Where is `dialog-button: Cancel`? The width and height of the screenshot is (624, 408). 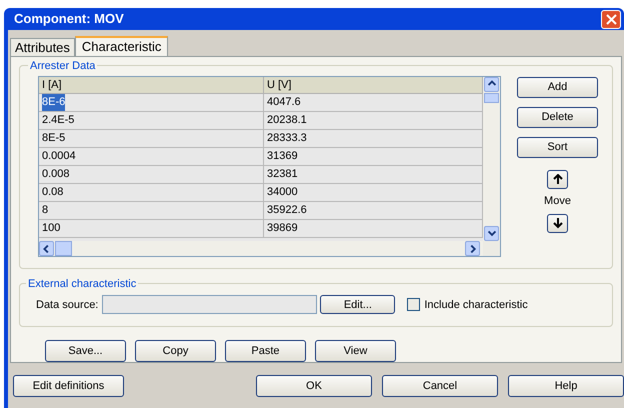 dialog-button: Cancel is located at coordinates (440, 386).